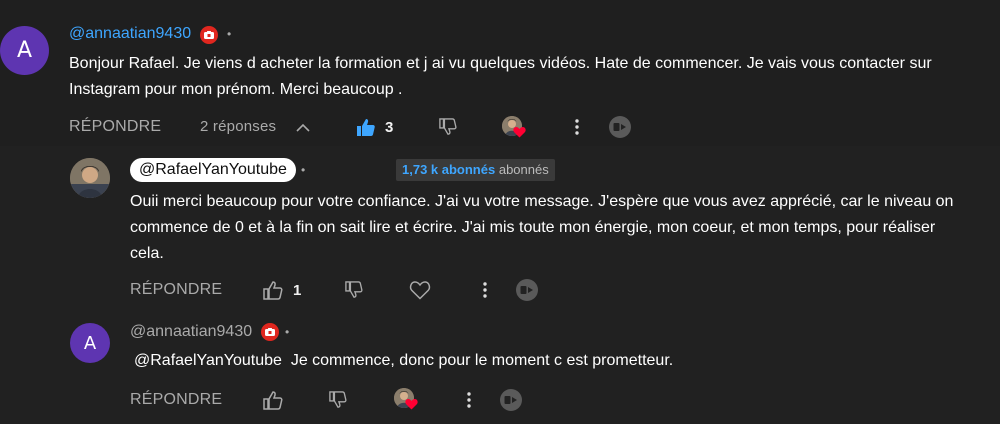 This screenshot has width=1000, height=424. I want to click on comment-author: @RafaelYanYoutube, so click(213, 170).